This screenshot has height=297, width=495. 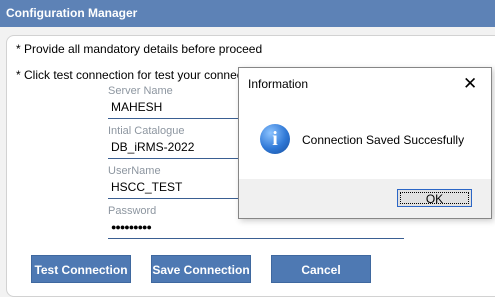 I want to click on save-connection-button: Save Connection, so click(x=201, y=269).